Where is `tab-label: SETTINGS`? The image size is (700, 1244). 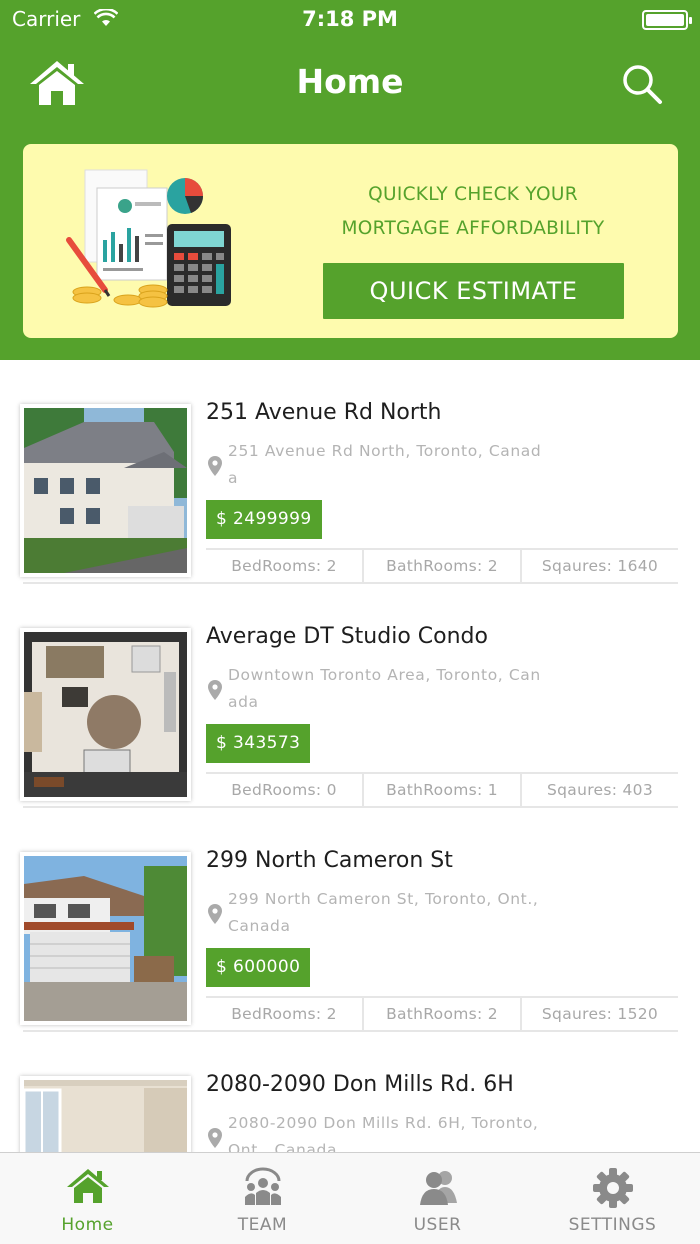 tab-label: SETTINGS is located at coordinates (612, 1225).